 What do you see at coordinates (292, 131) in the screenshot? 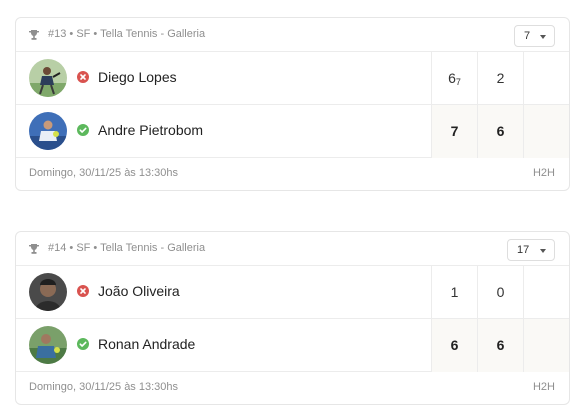
I see `player-row: Andre Pietrobom 7 6` at bounding box center [292, 131].